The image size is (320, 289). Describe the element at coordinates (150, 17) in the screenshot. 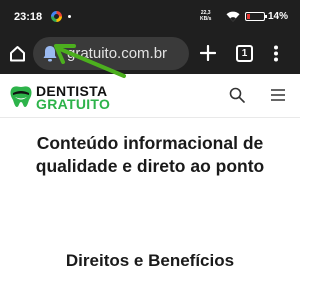

I see `status-bar: 23:18 22,3 KB/s 14%` at that location.